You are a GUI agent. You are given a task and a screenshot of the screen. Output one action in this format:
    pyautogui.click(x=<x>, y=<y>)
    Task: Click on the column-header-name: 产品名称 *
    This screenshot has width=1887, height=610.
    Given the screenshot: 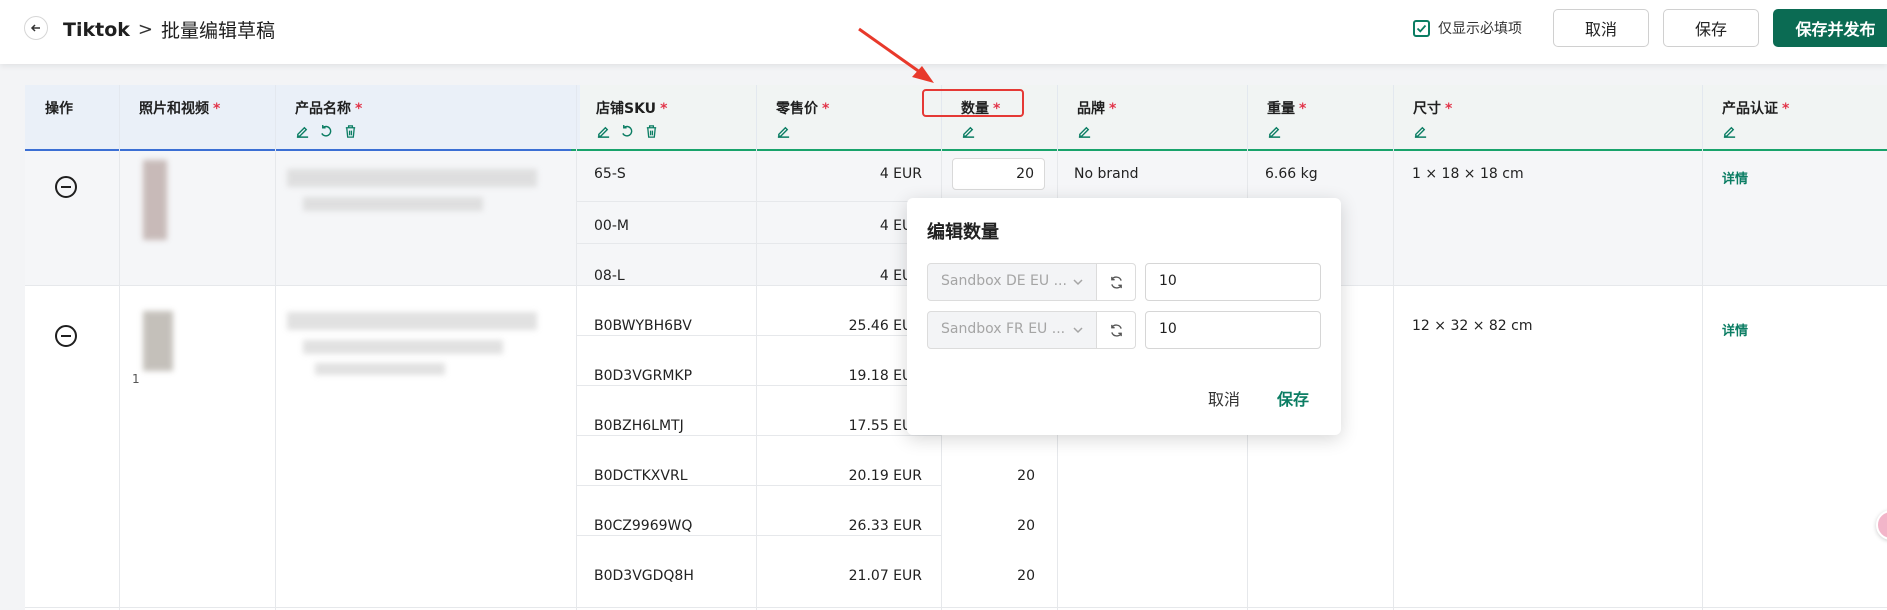 What is the action you would take?
    pyautogui.click(x=320, y=118)
    